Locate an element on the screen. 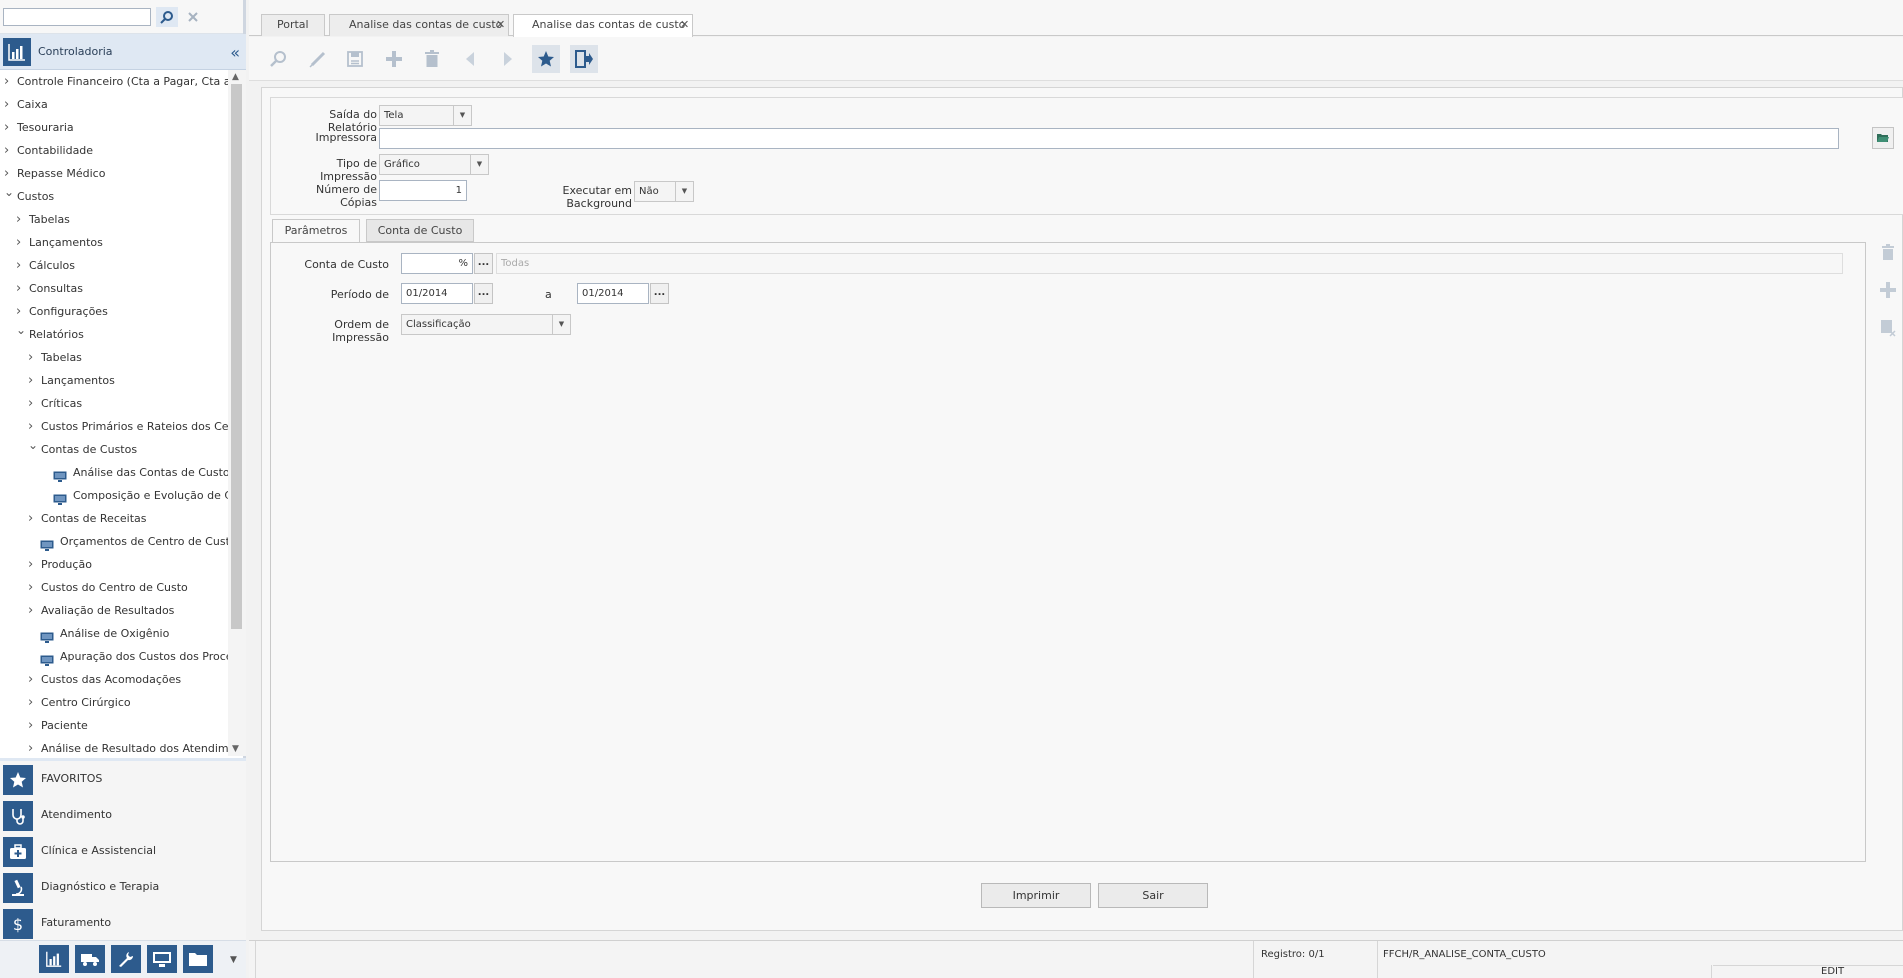 This screenshot has height=978, width=1903. tree-scrollbar: ▲ ▼ is located at coordinates (237, 413).